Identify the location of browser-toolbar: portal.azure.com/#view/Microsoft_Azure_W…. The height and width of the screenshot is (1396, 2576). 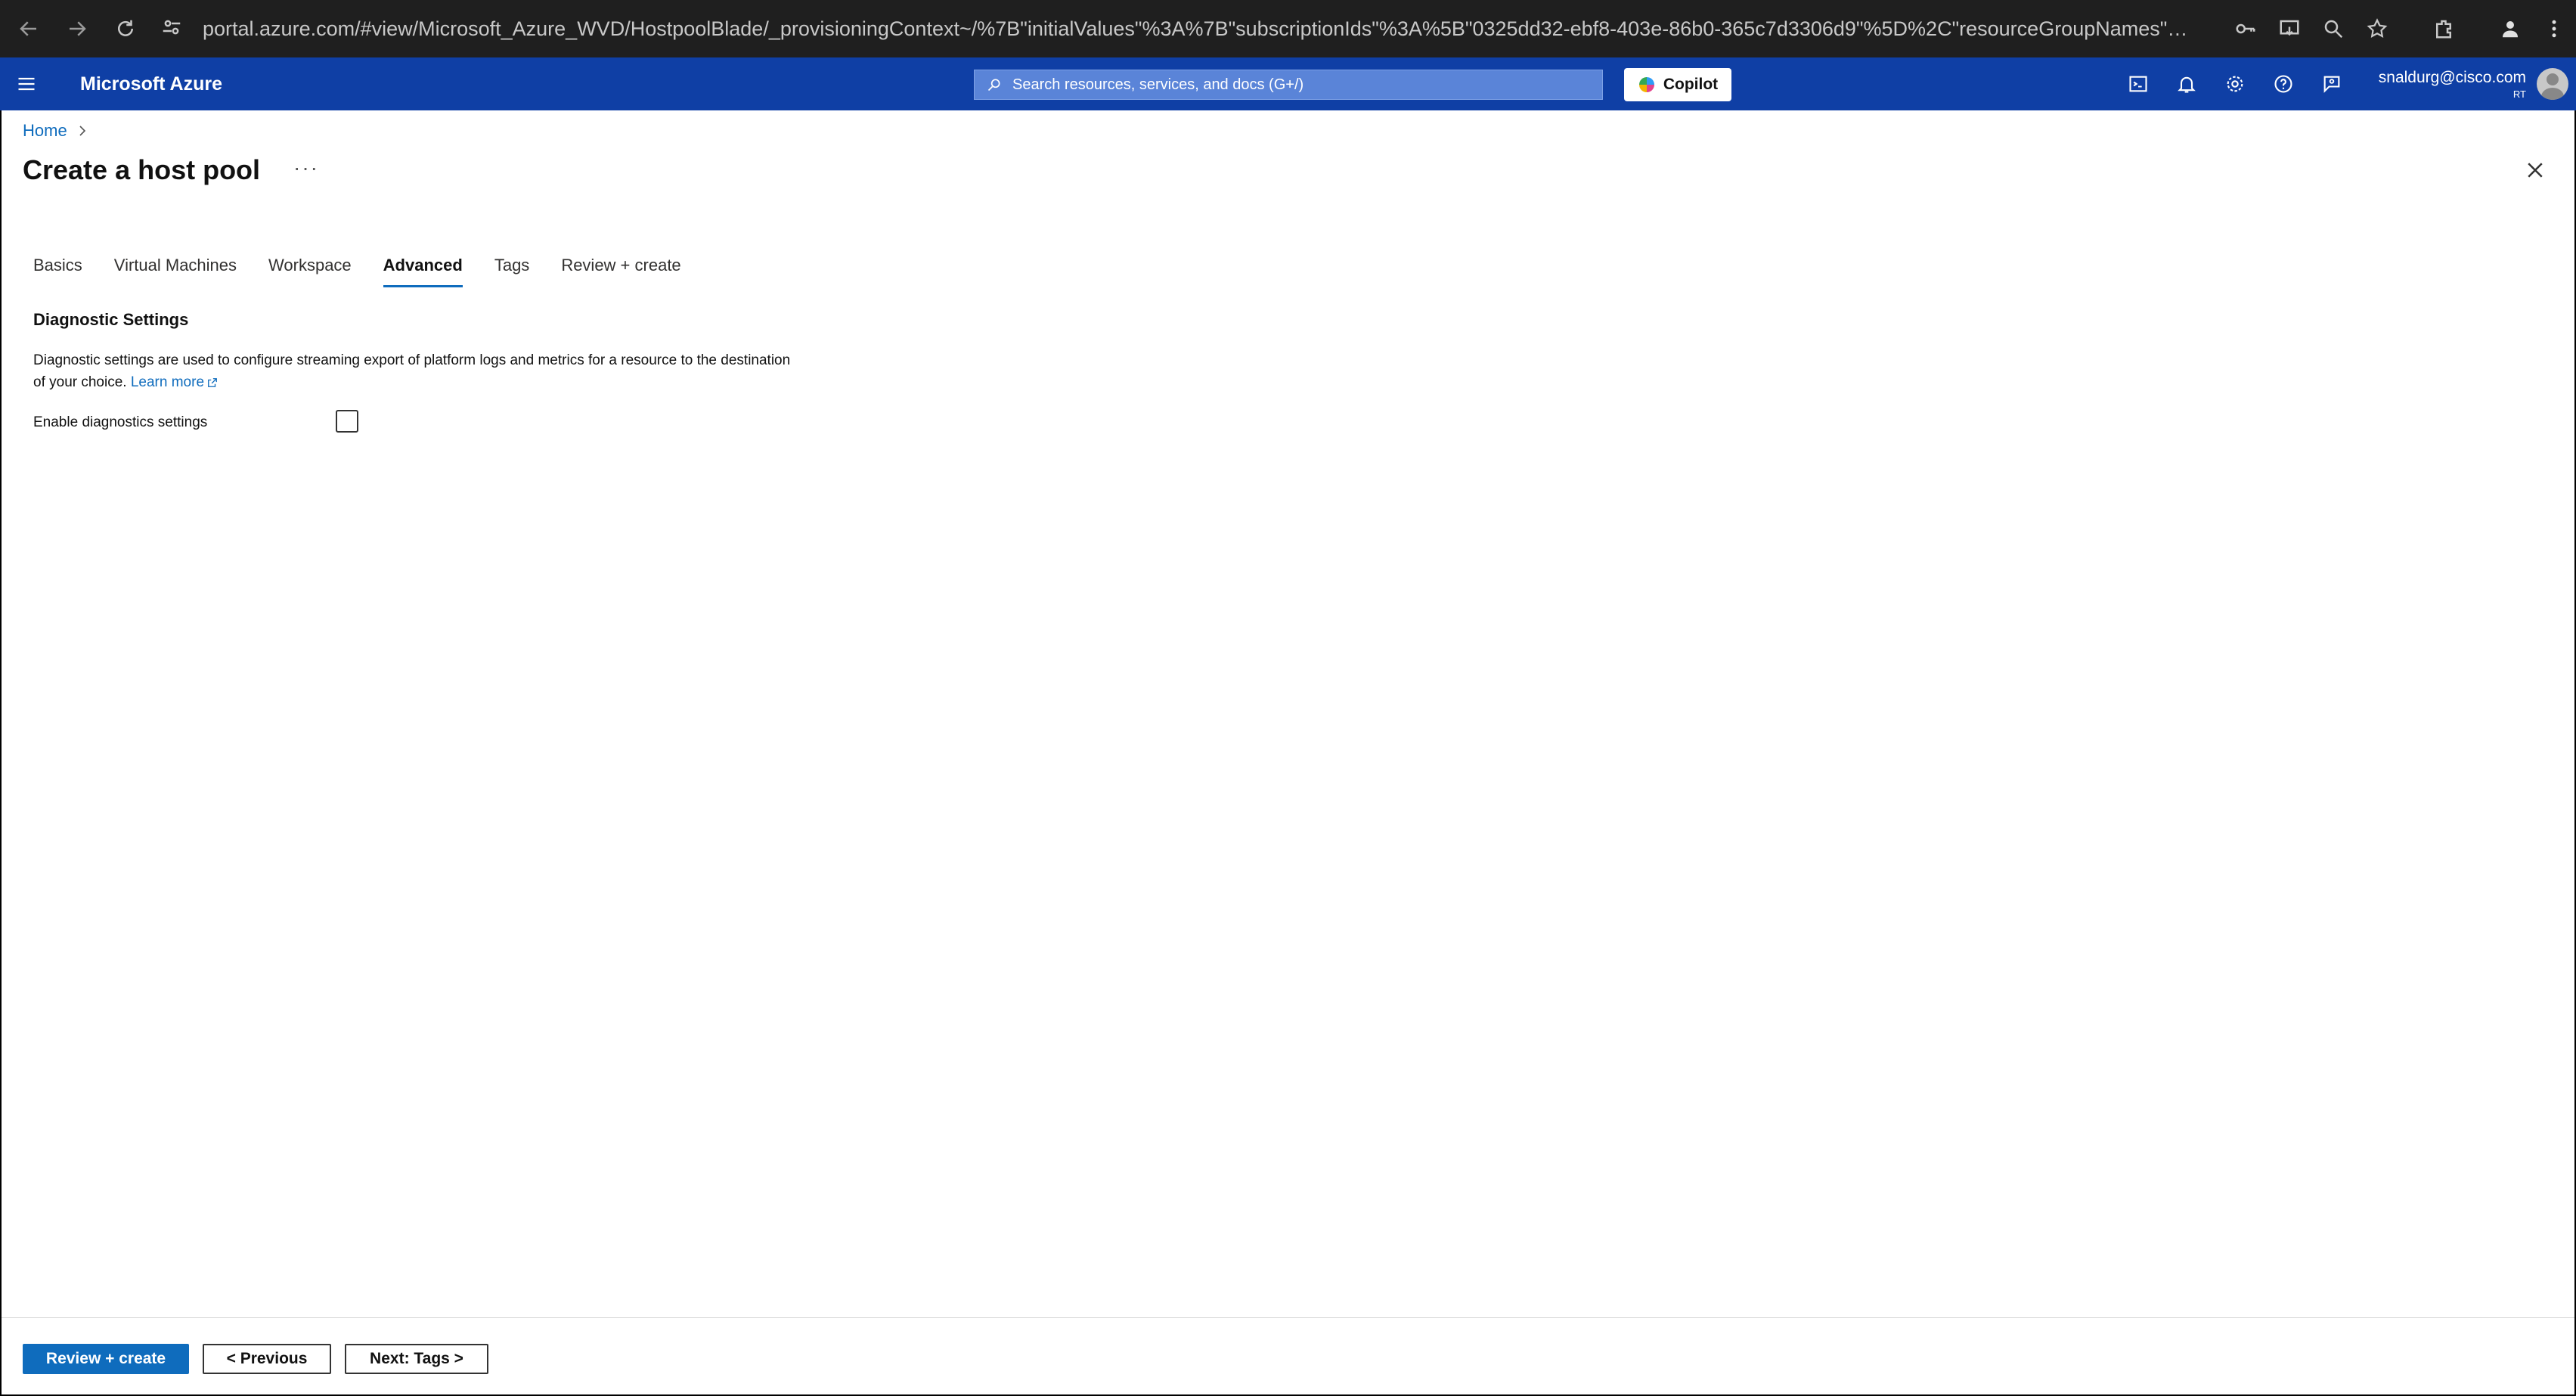
(1288, 28).